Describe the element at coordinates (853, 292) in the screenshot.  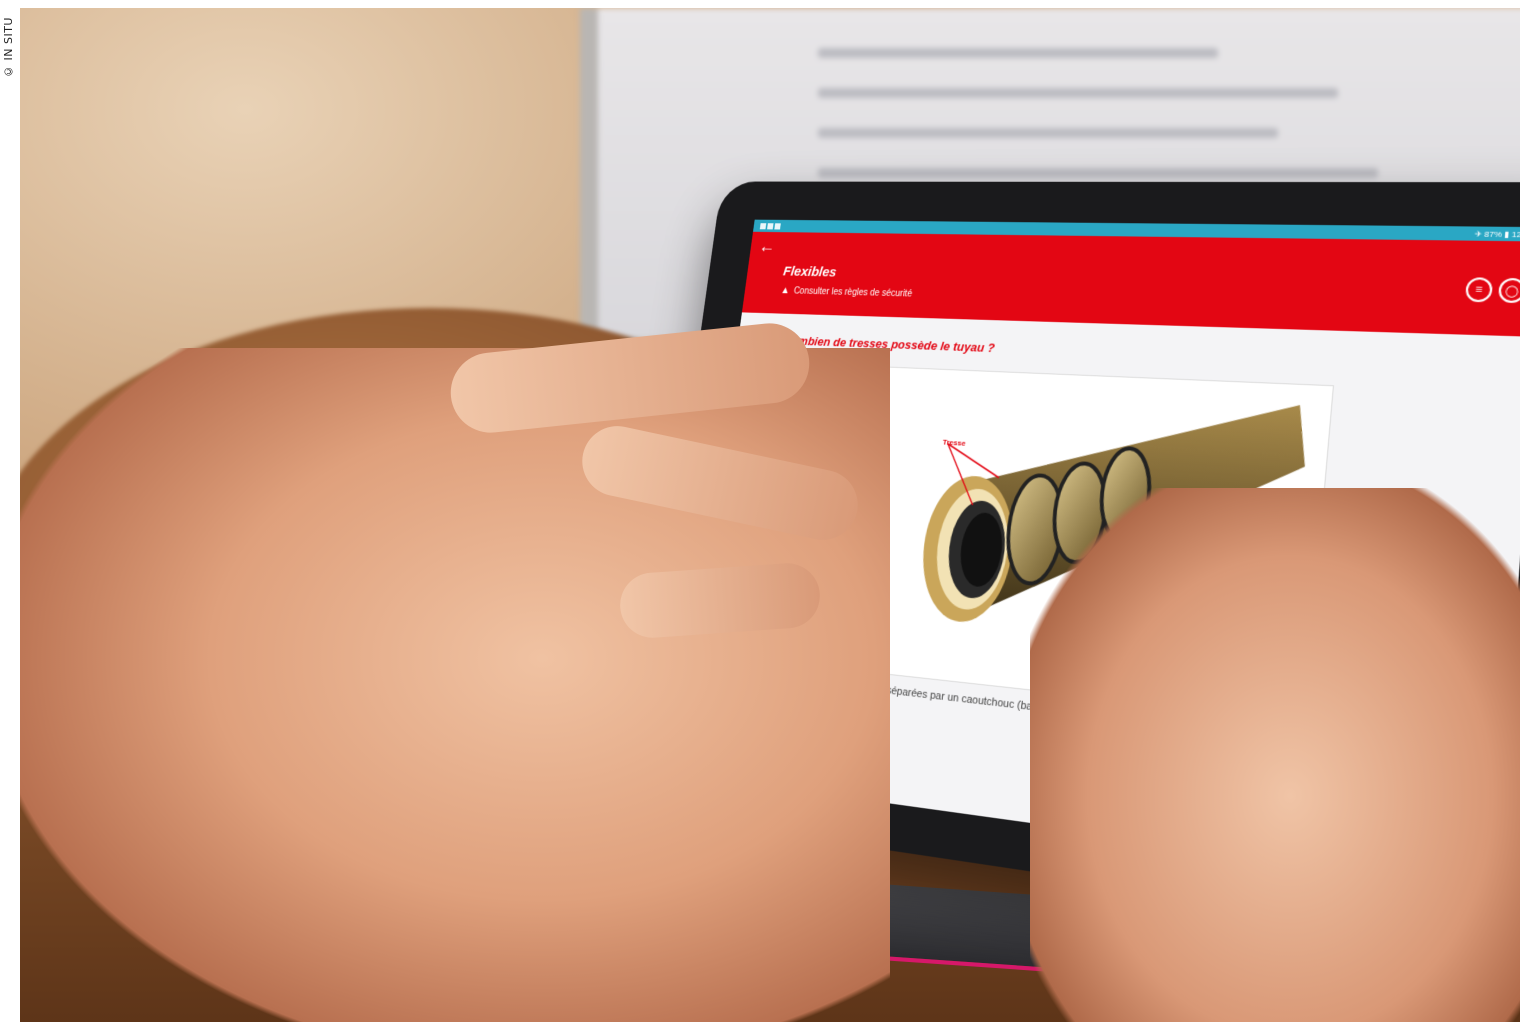
I see `safety-link-label: Consulter les règles de sécurité` at that location.